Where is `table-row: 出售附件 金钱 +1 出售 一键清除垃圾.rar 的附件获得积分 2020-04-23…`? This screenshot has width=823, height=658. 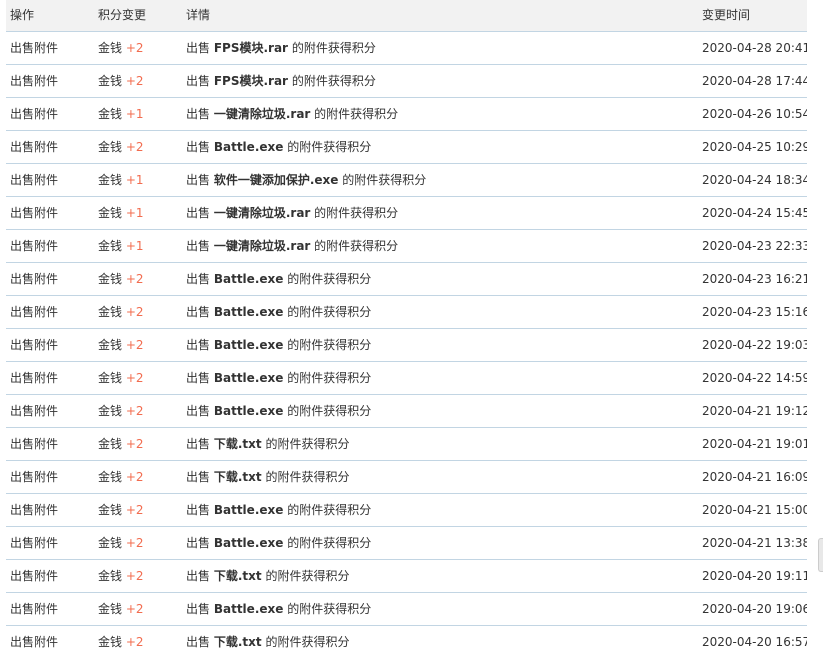
table-row: 出售附件 金钱 +1 出售 一键清除垃圾.rar 的附件获得积分 2020-04-23… is located at coordinates (406, 246).